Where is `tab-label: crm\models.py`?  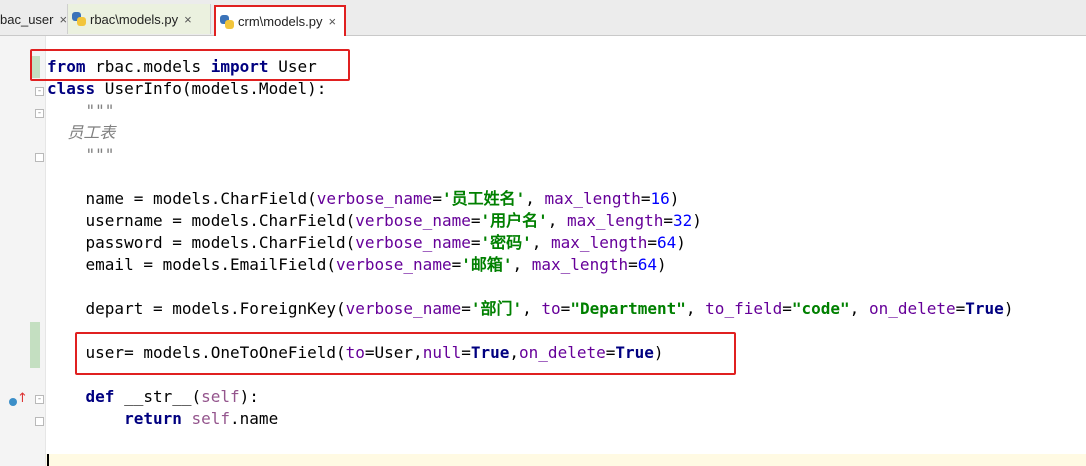
tab-label: crm\models.py is located at coordinates (280, 21).